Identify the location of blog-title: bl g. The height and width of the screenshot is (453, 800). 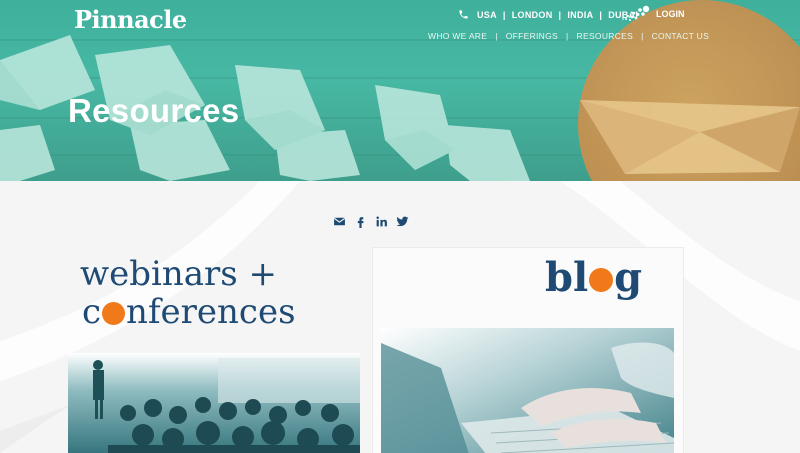
(593, 278).